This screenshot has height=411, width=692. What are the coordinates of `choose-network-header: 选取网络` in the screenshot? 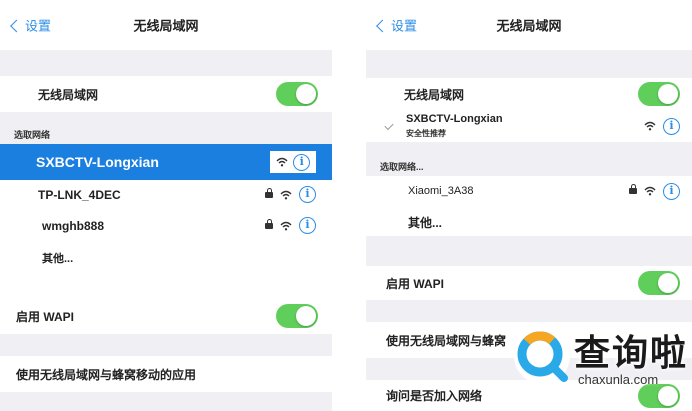 It's located at (32, 135).